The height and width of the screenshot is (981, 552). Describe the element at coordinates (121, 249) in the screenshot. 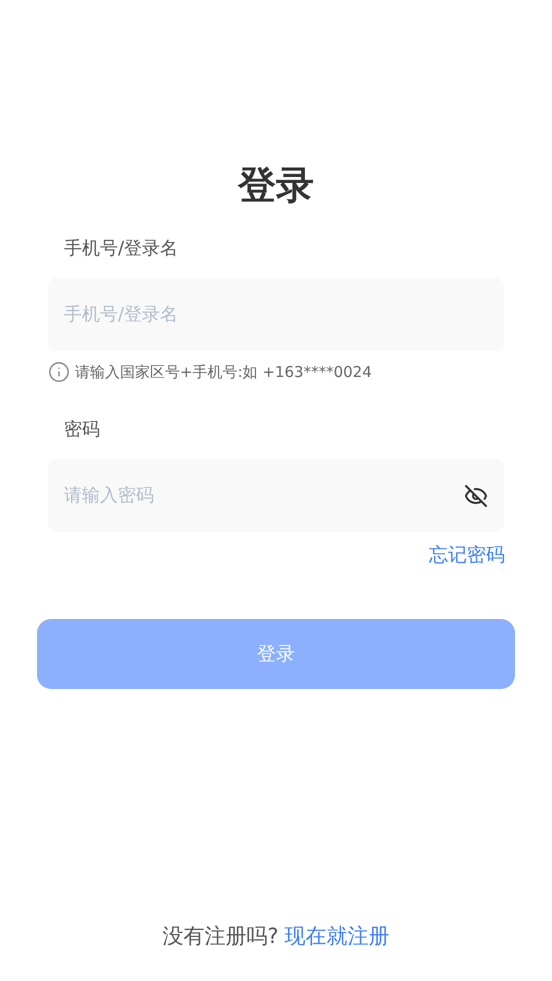

I see `field-label: 手机号/登录名` at that location.